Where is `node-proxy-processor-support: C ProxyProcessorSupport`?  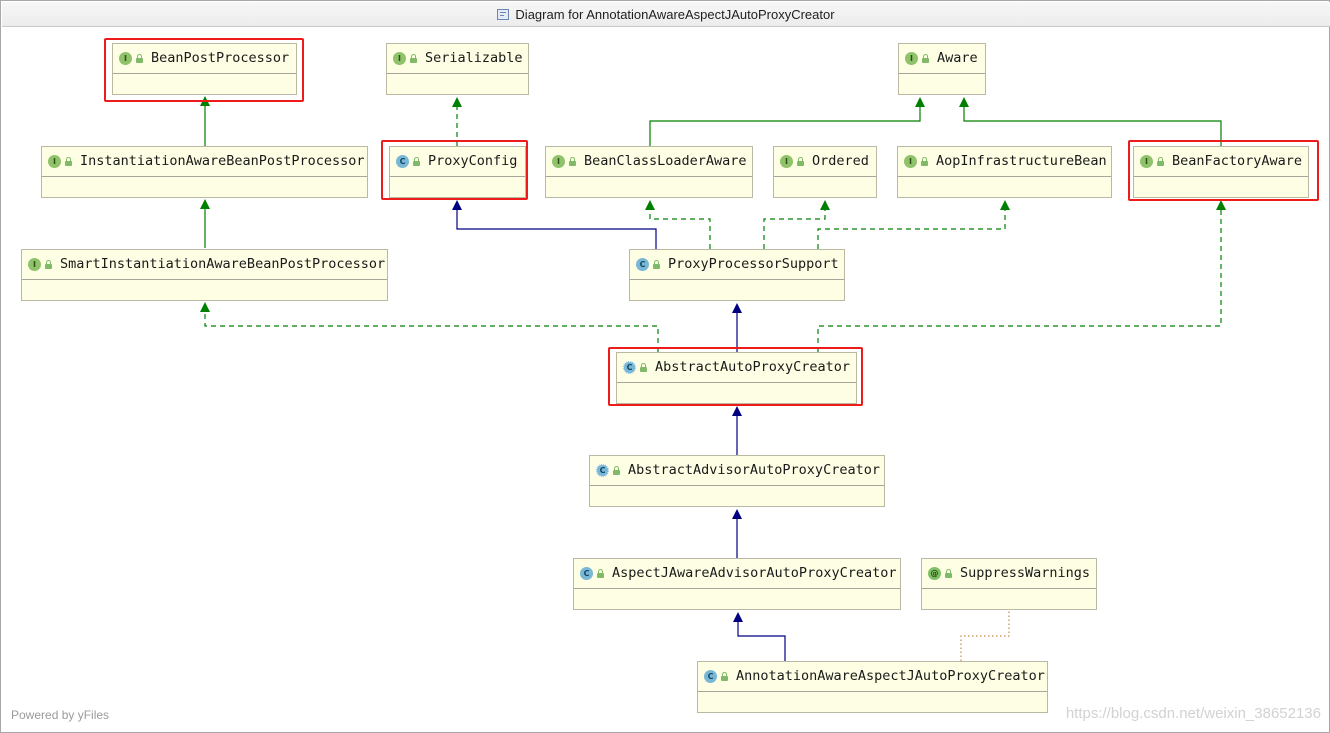
node-proxy-processor-support: C ProxyProcessorSupport is located at coordinates (737, 275).